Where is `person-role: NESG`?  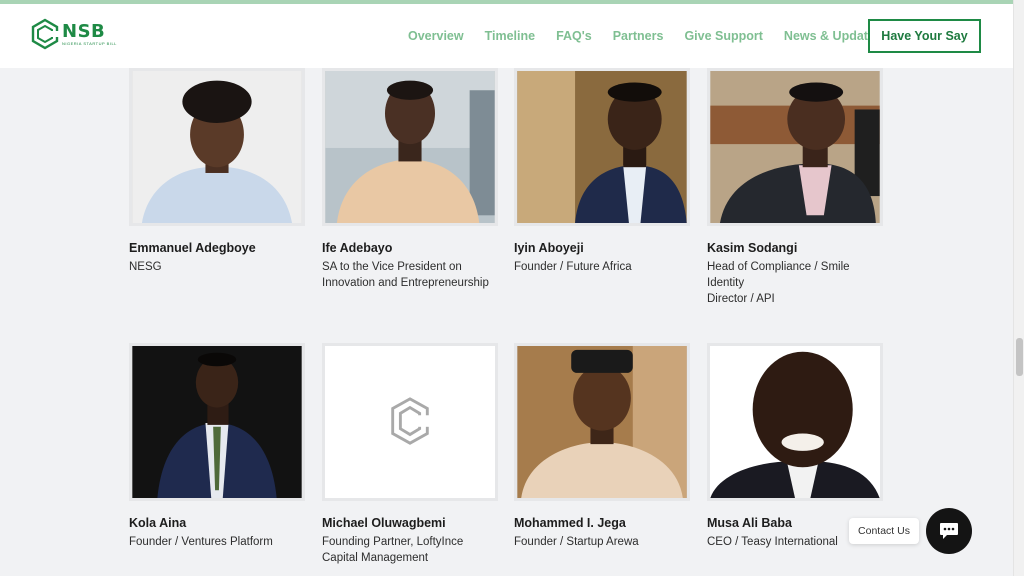 person-role: NESG is located at coordinates (145, 267).